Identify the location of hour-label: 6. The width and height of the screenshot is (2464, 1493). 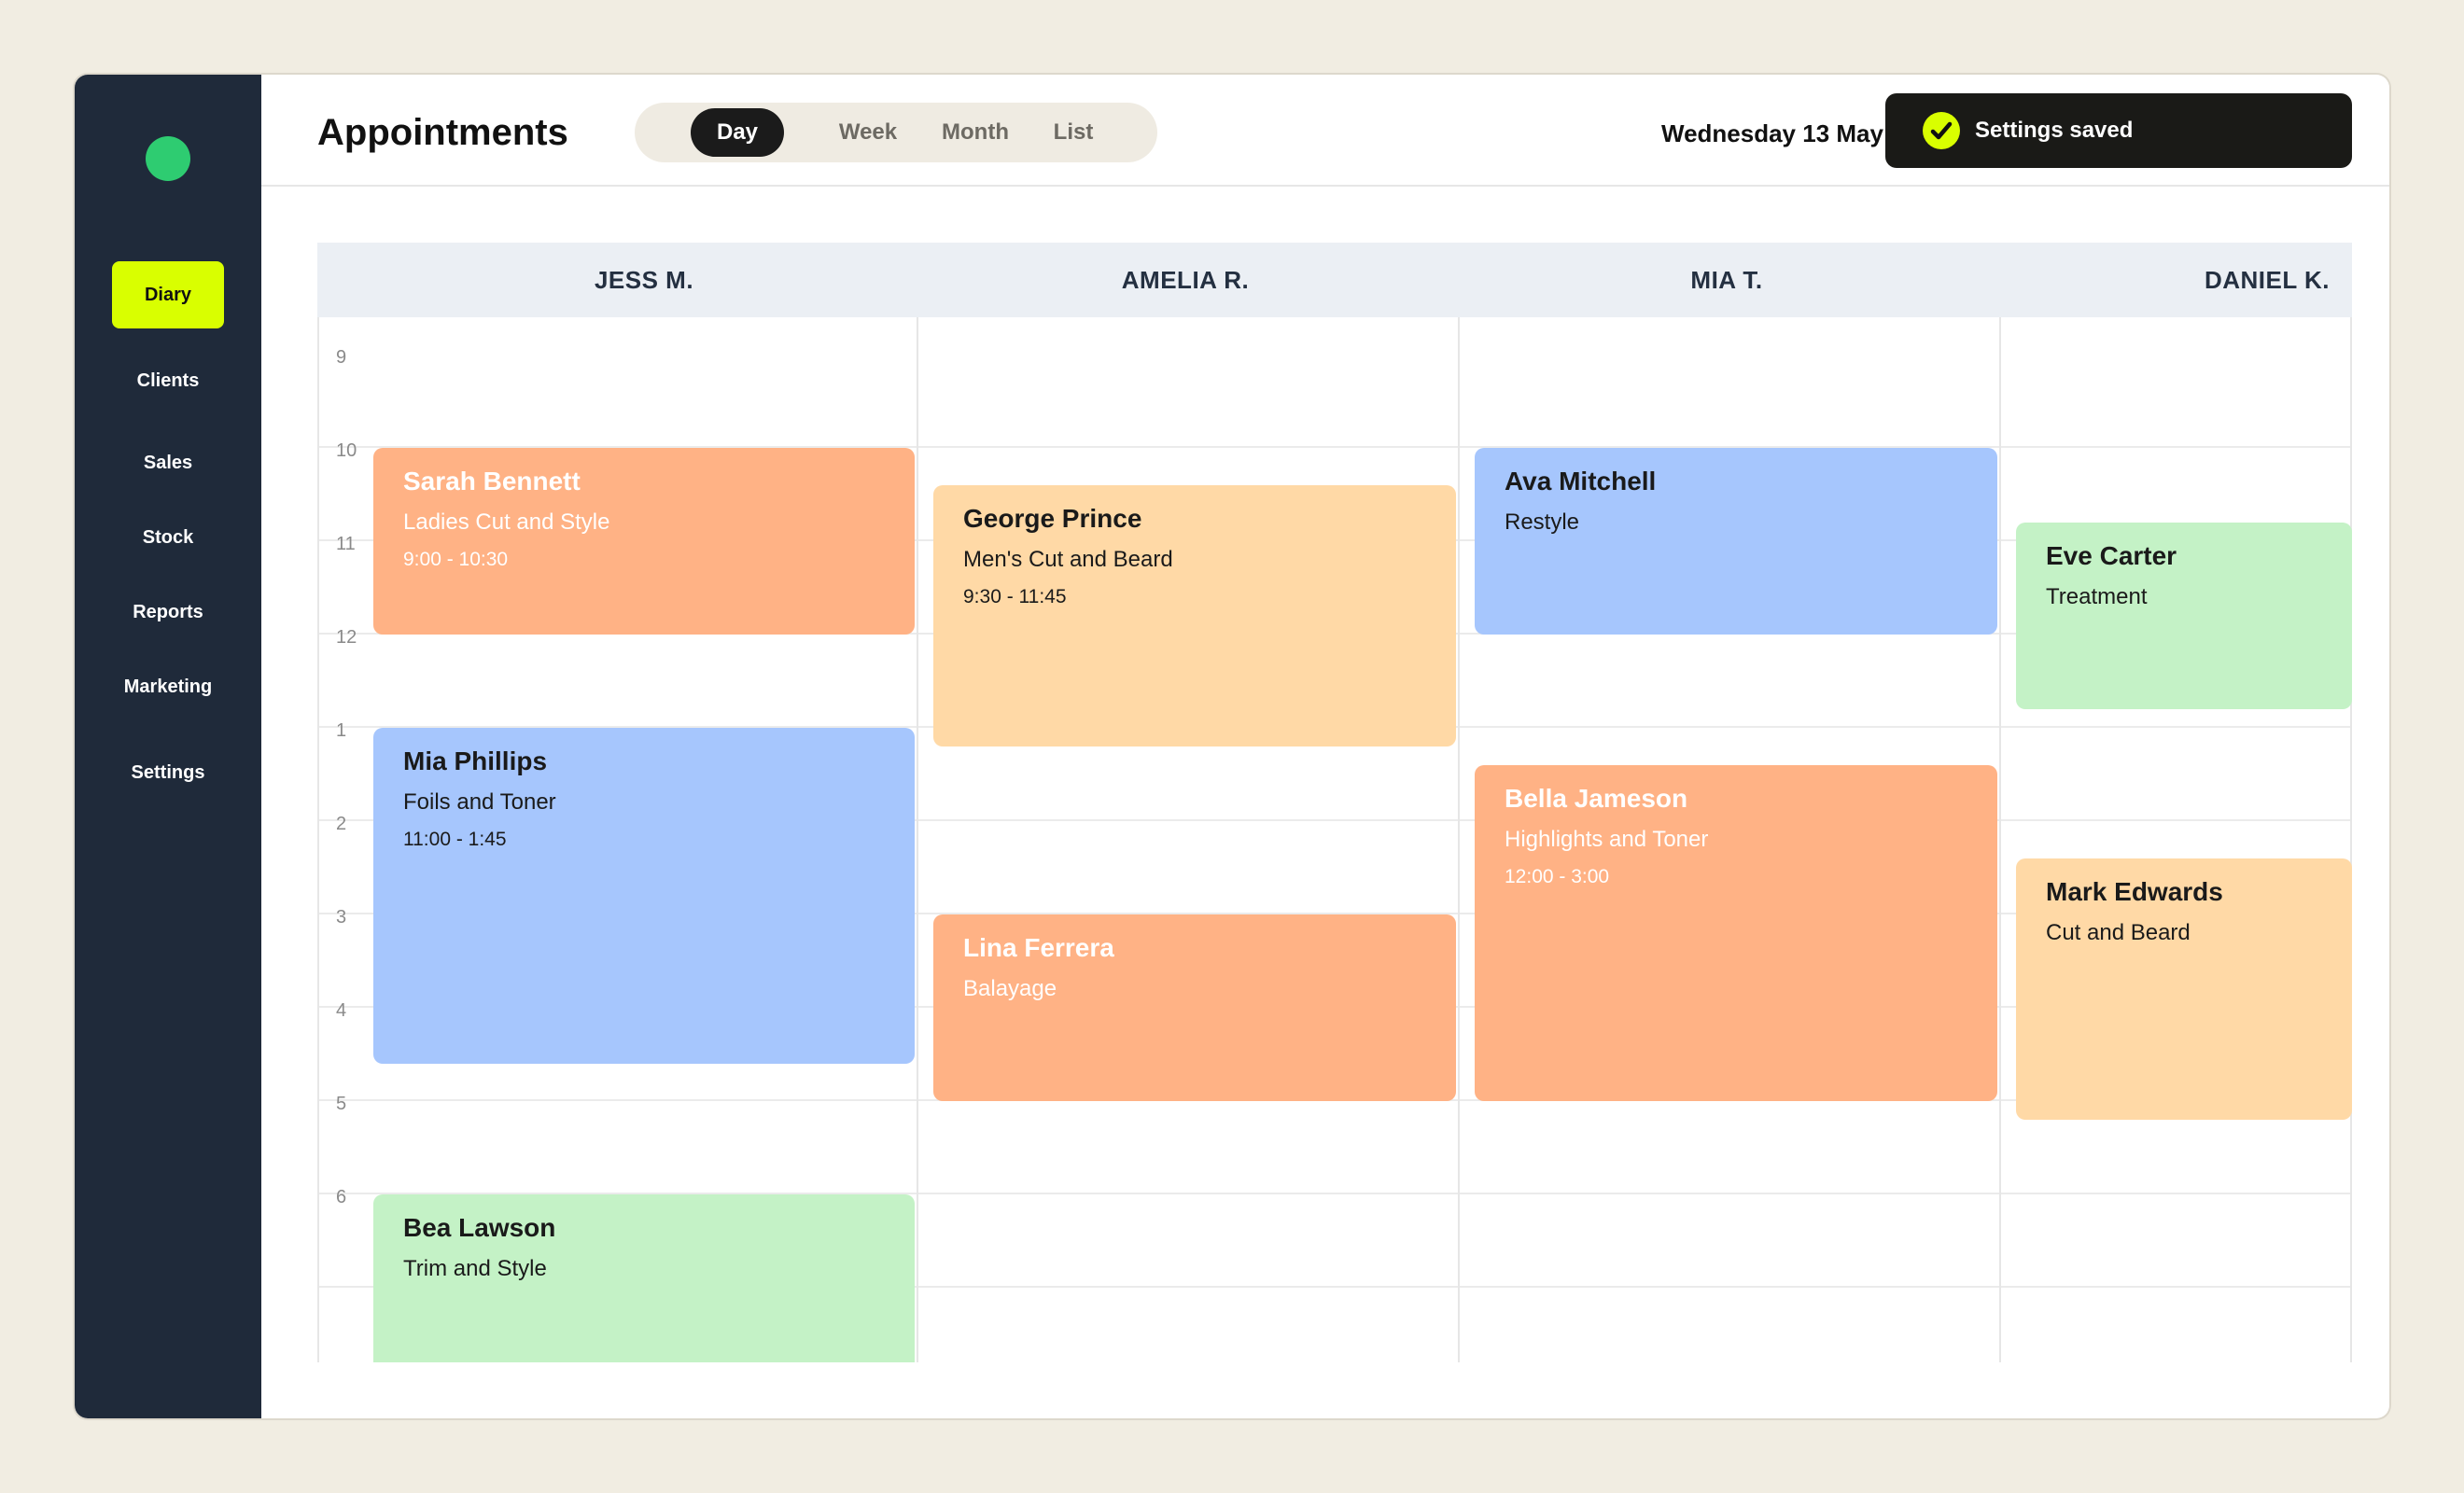
(341, 1197).